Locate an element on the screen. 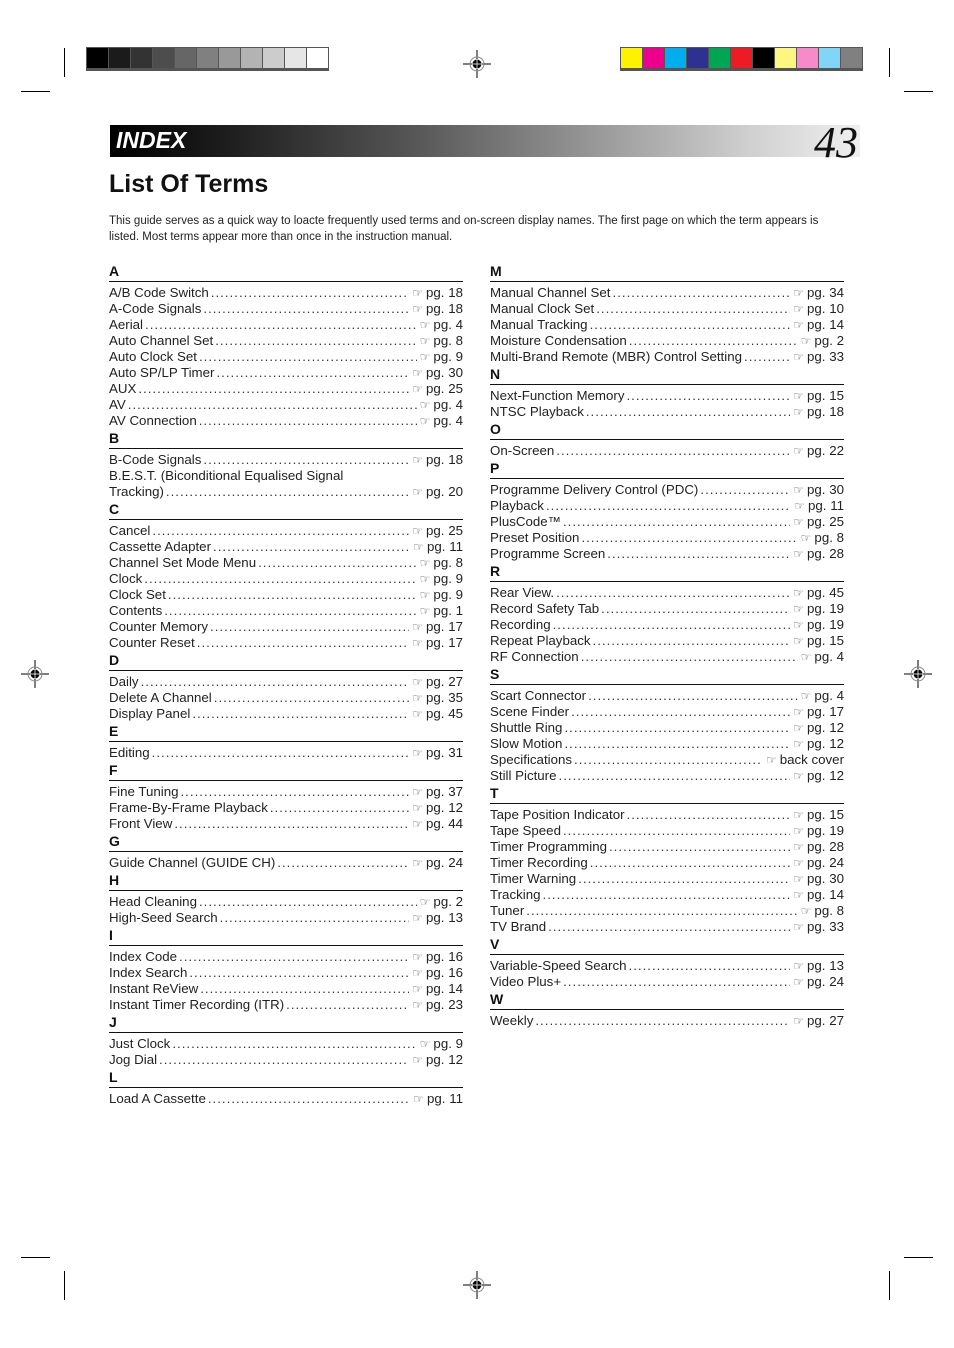 The image size is (954, 1348). index-entry: Tape Position Indicator ☞pg. 15 is located at coordinates (667, 815).